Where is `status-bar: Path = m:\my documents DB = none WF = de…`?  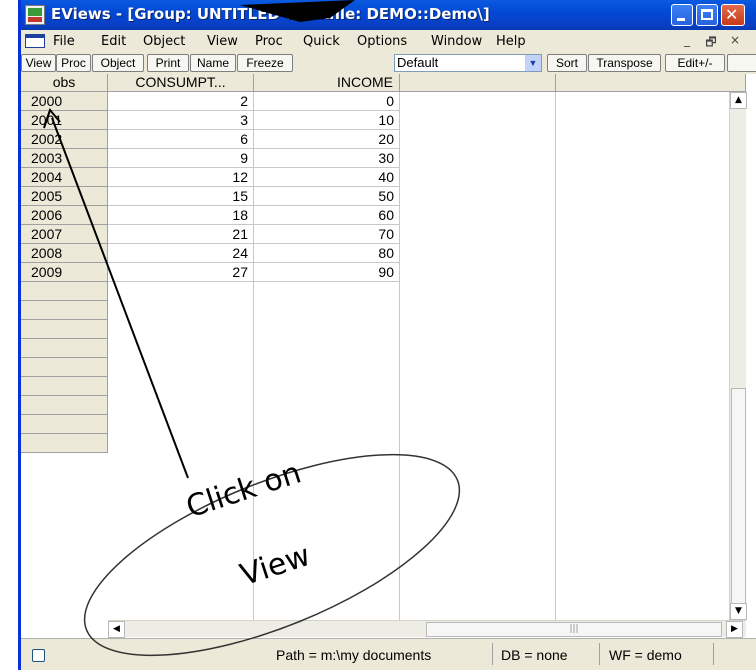 status-bar: Path = m:\my documents DB = none WF = de… is located at coordinates (388, 654).